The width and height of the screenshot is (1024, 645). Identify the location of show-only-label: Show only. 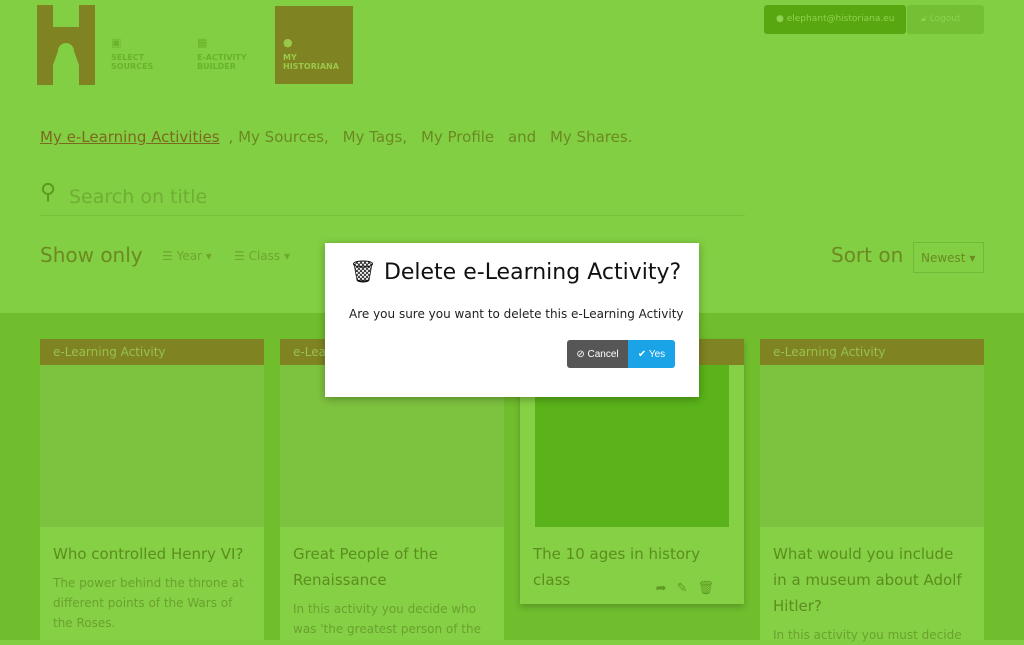
(91, 255).